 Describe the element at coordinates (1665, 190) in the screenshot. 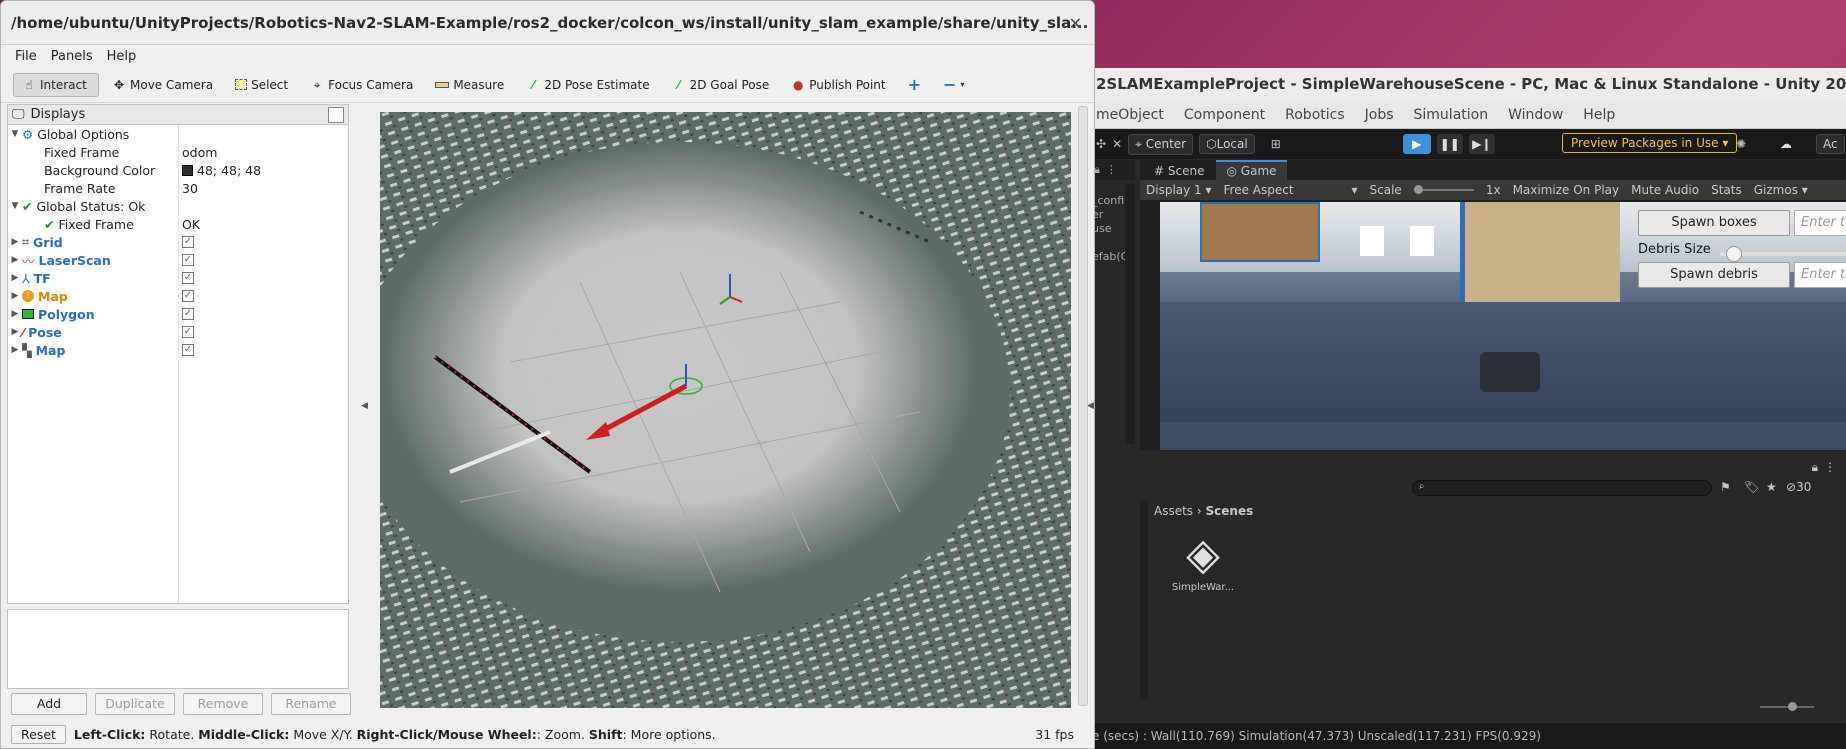

I see `mute-audio-toggle: Mute Audio` at that location.